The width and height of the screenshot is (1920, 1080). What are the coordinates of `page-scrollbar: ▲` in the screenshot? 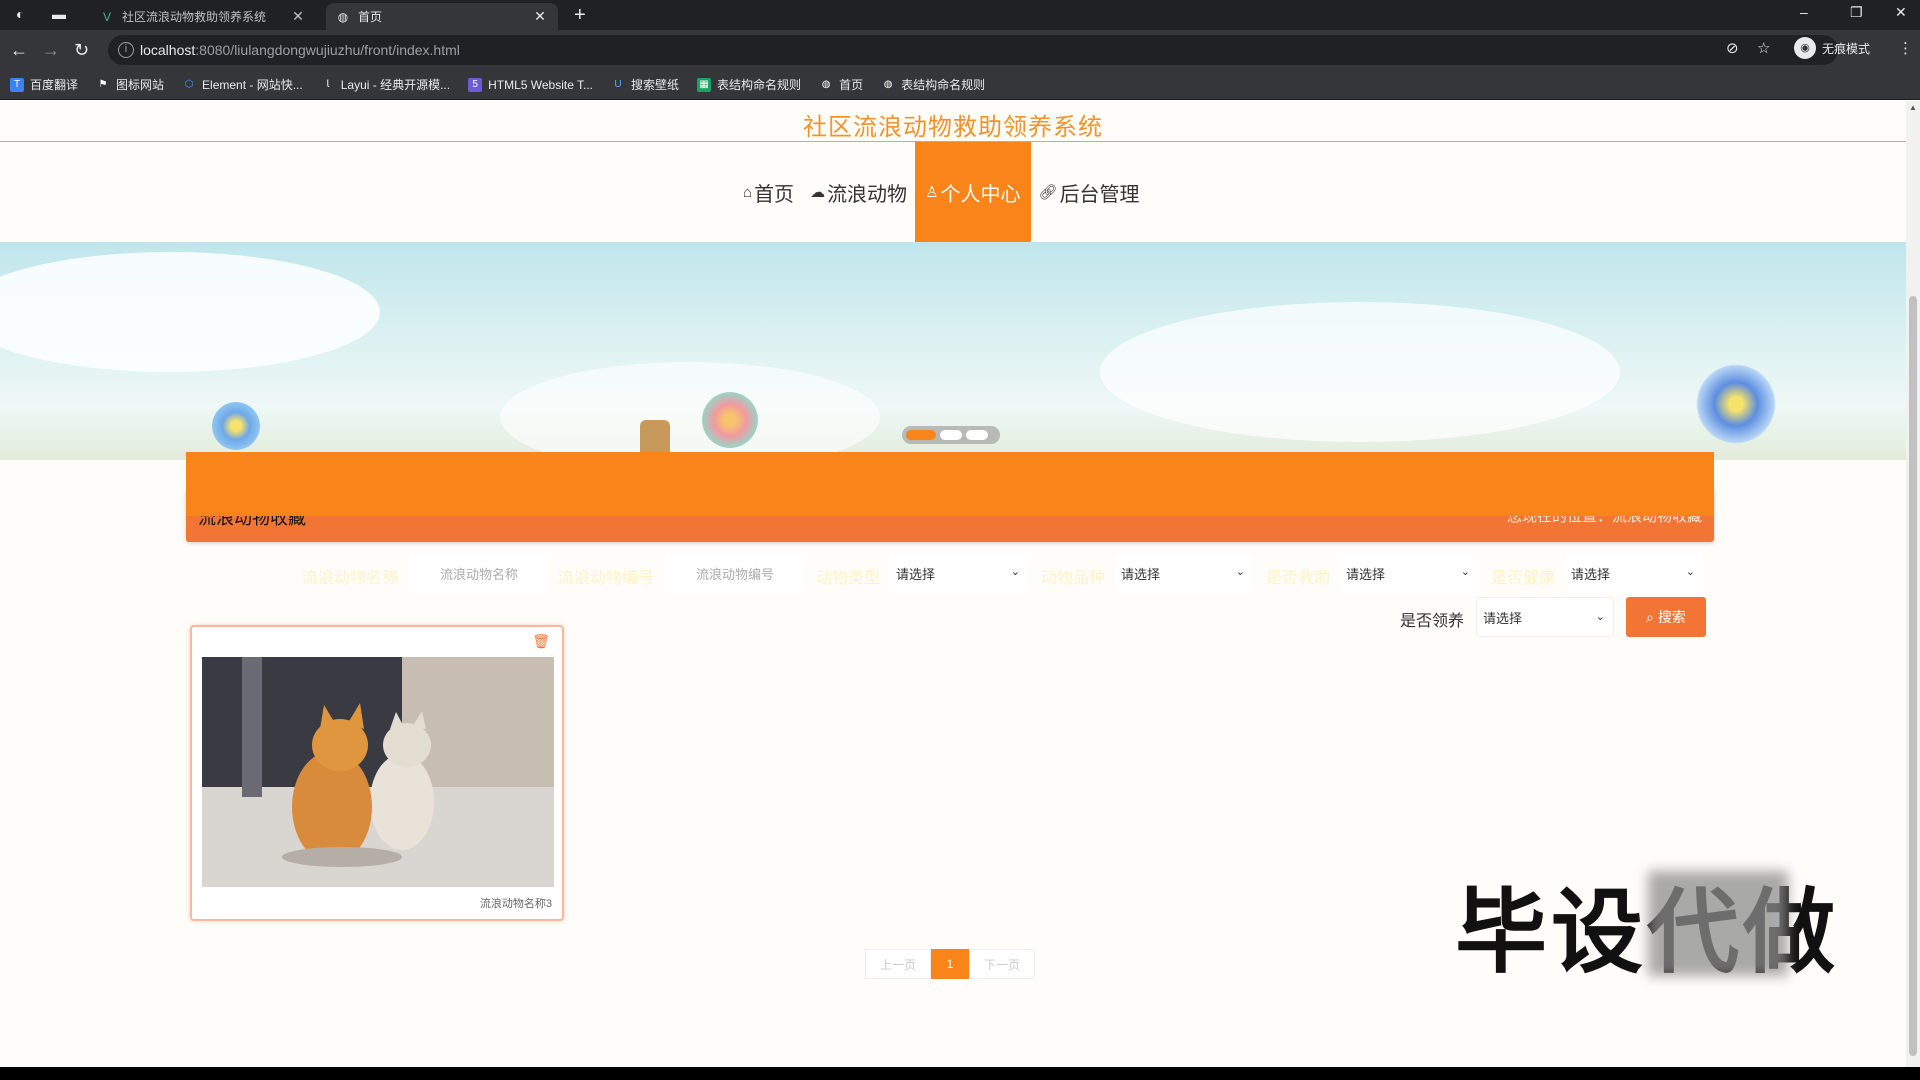 It's located at (1913, 584).